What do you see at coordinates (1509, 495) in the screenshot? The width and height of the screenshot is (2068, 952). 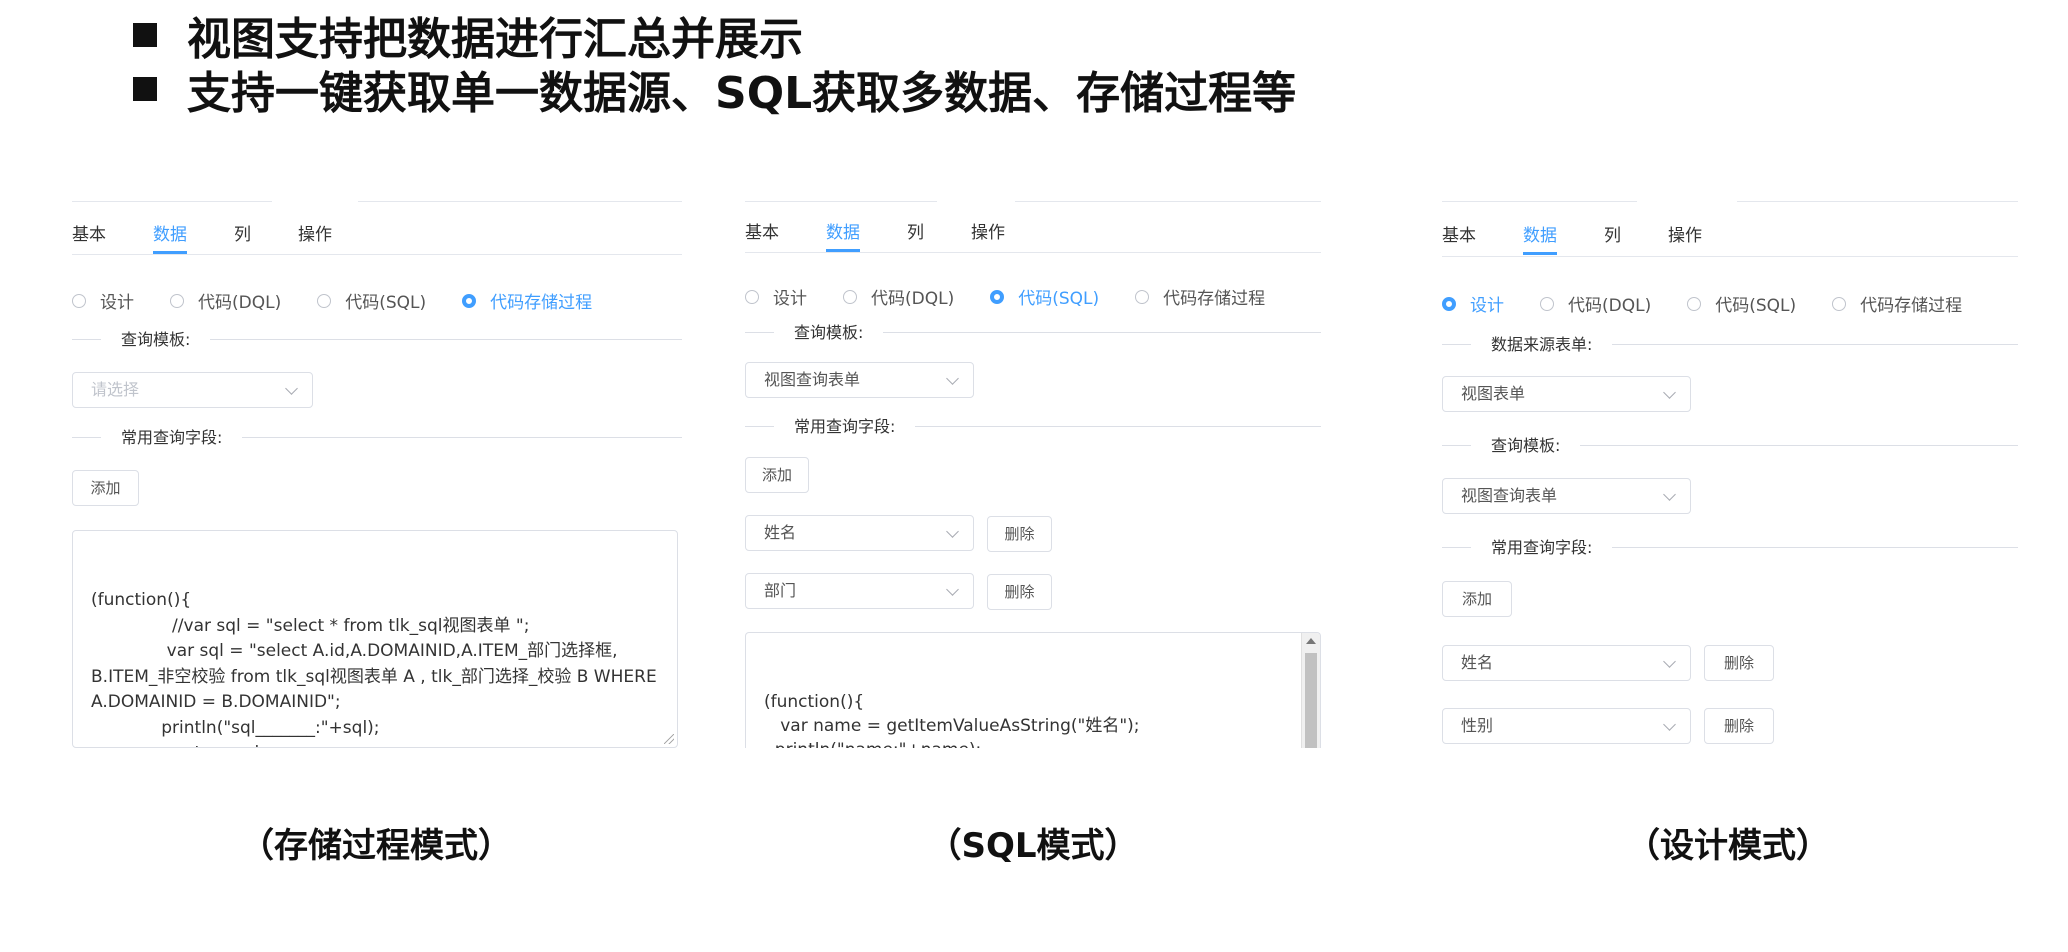 I see `select-value: 视图查询表单` at bounding box center [1509, 495].